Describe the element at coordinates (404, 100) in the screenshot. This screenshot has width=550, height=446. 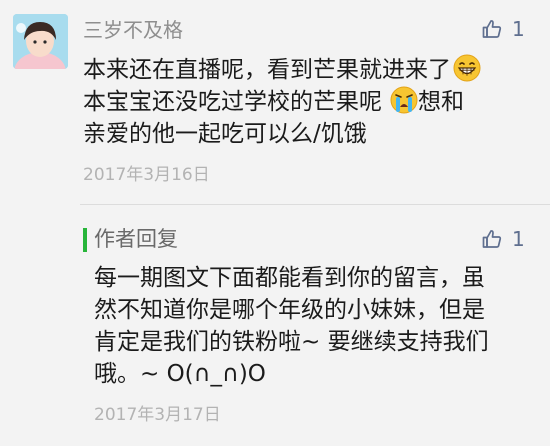
I see `crying-emoji-icon` at that location.